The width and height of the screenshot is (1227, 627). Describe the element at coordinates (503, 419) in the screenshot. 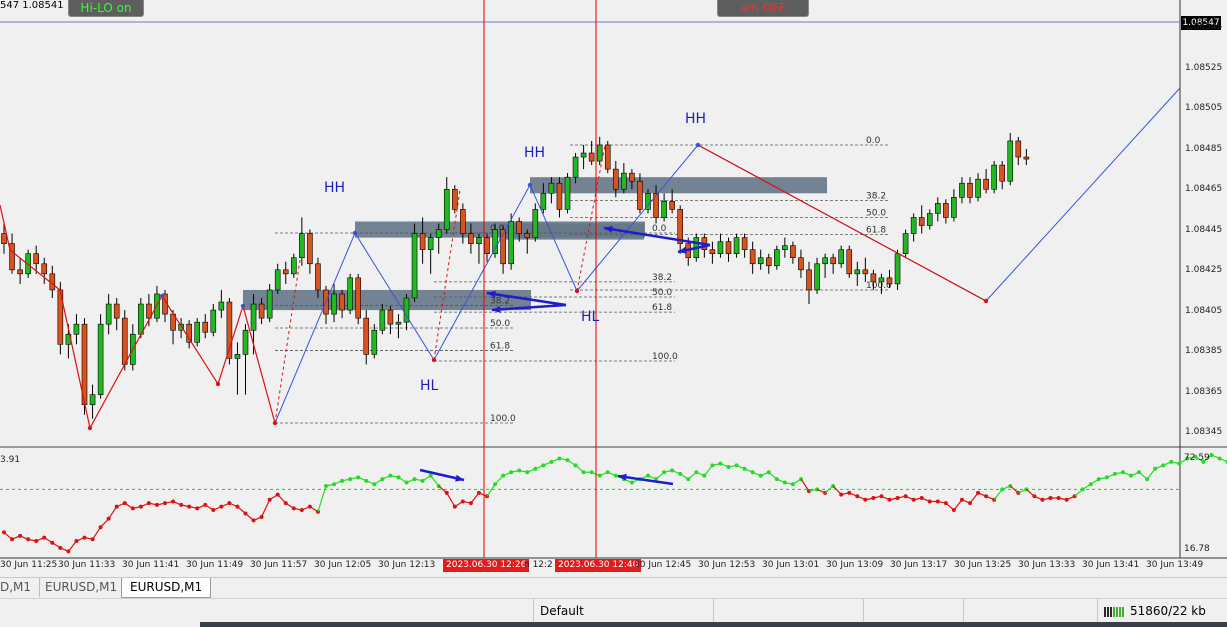

I see `fibo-label: 100.0` at that location.